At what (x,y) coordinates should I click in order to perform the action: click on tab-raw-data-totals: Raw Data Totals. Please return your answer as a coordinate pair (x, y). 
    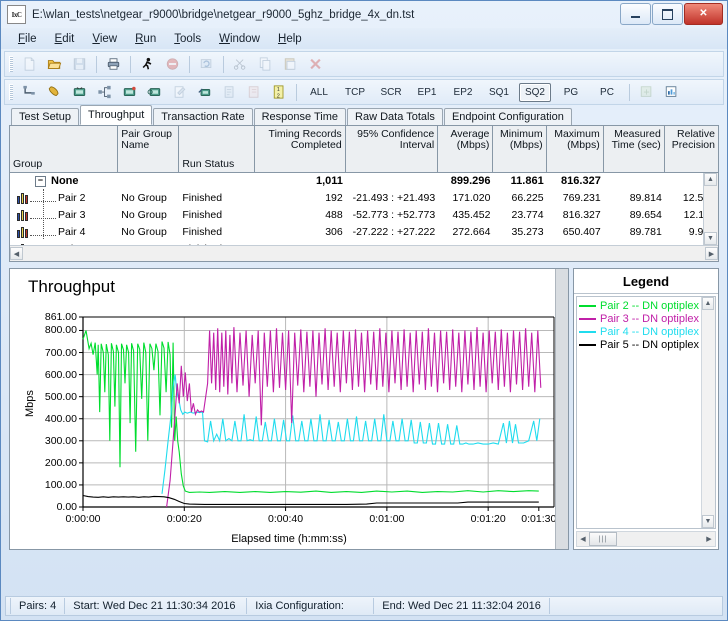
    Looking at the image, I should click on (395, 116).